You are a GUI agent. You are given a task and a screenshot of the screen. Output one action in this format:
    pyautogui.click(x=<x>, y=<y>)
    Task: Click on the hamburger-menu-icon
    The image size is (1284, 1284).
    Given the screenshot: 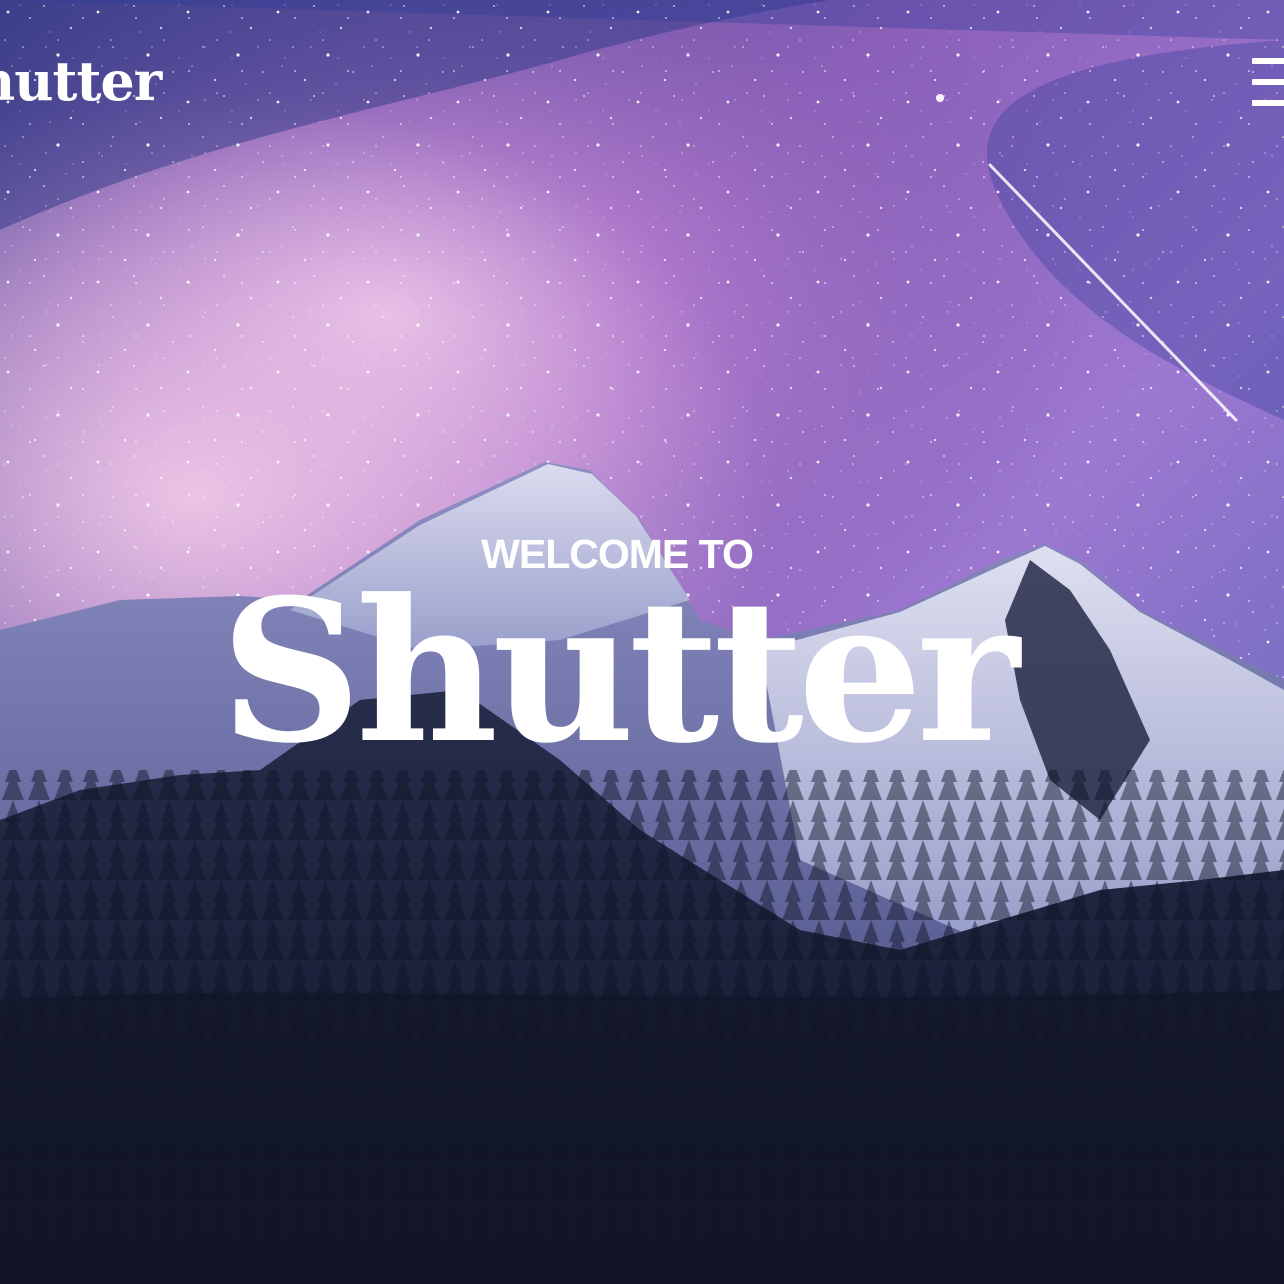 What is the action you would take?
    pyautogui.click(x=1268, y=82)
    